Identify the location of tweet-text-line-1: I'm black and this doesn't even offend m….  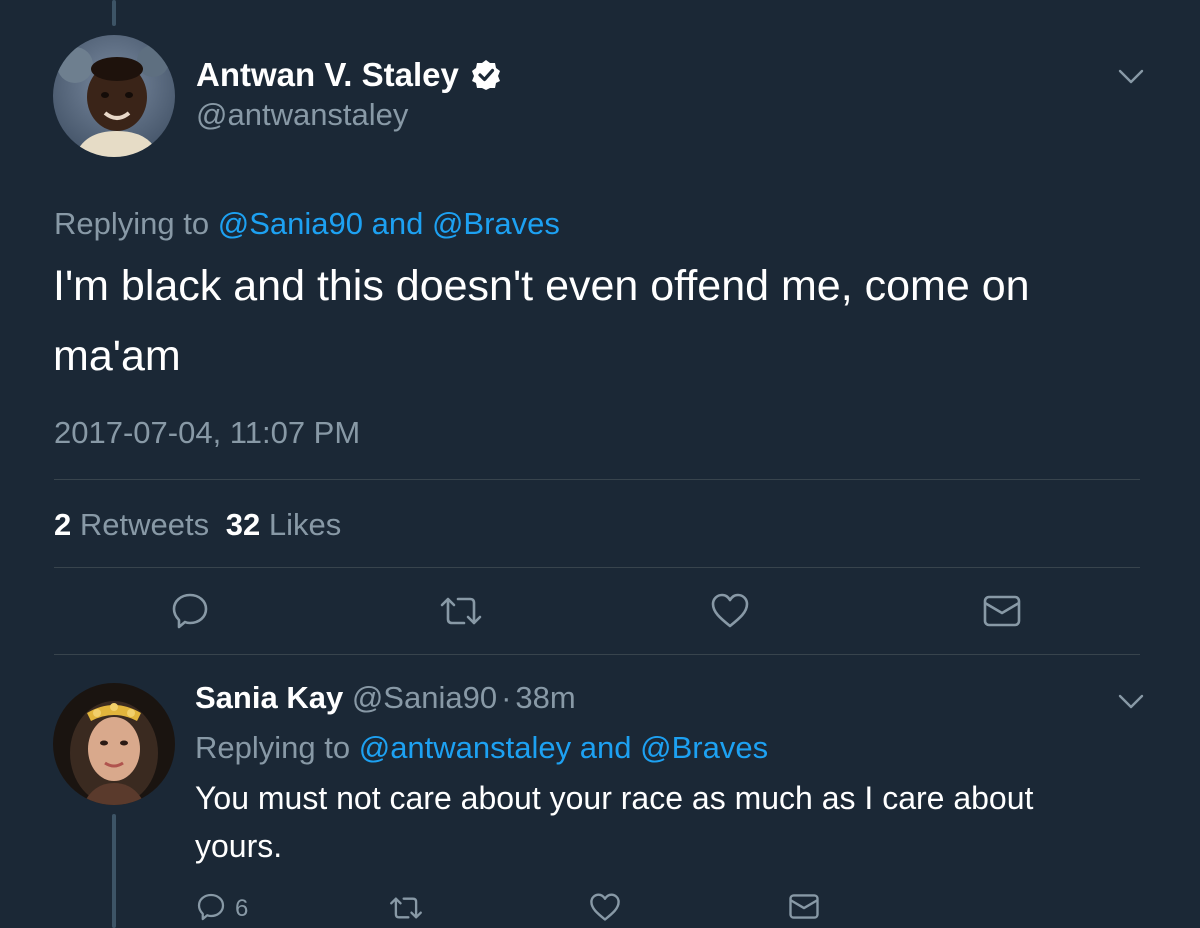
(541, 286).